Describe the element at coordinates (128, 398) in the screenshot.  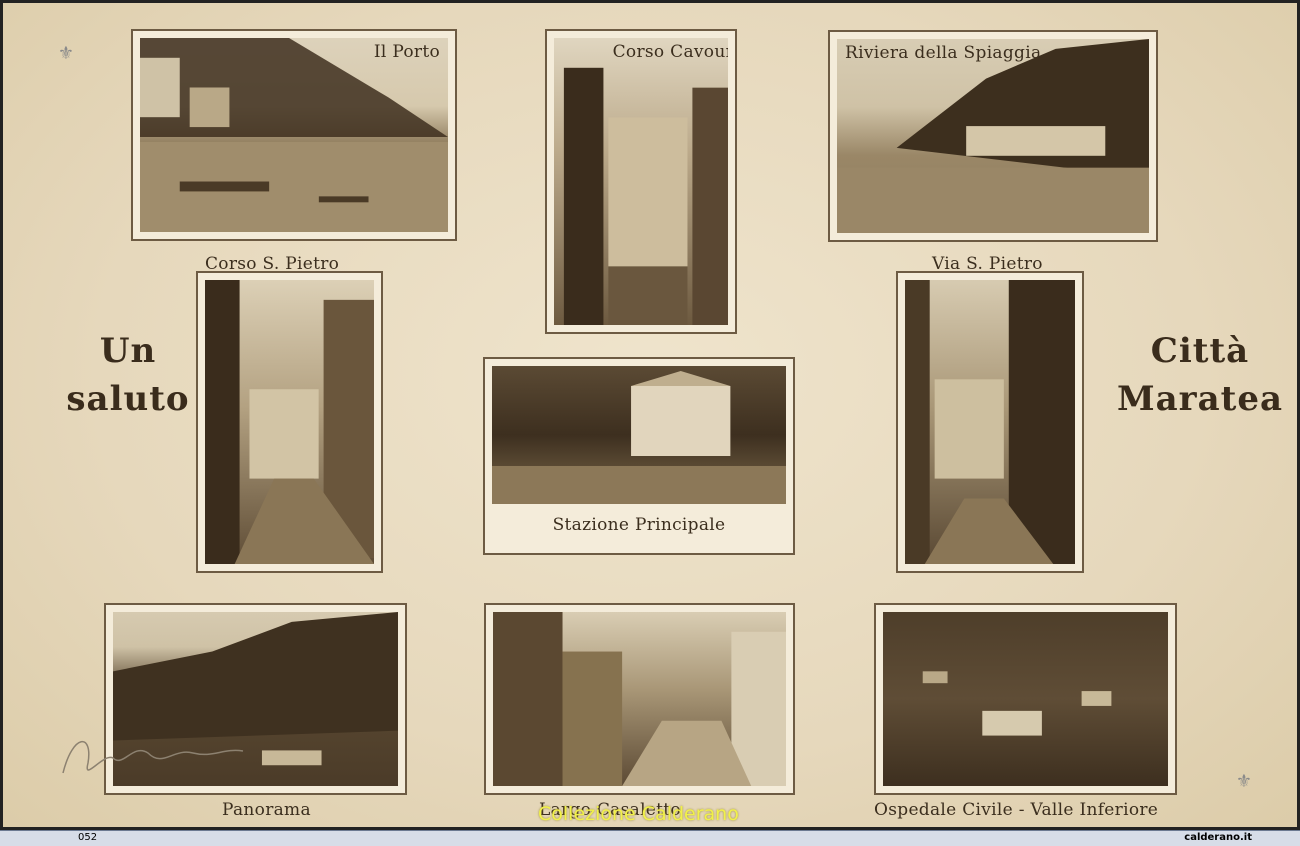
I see `greeting-word: saluto` at that location.